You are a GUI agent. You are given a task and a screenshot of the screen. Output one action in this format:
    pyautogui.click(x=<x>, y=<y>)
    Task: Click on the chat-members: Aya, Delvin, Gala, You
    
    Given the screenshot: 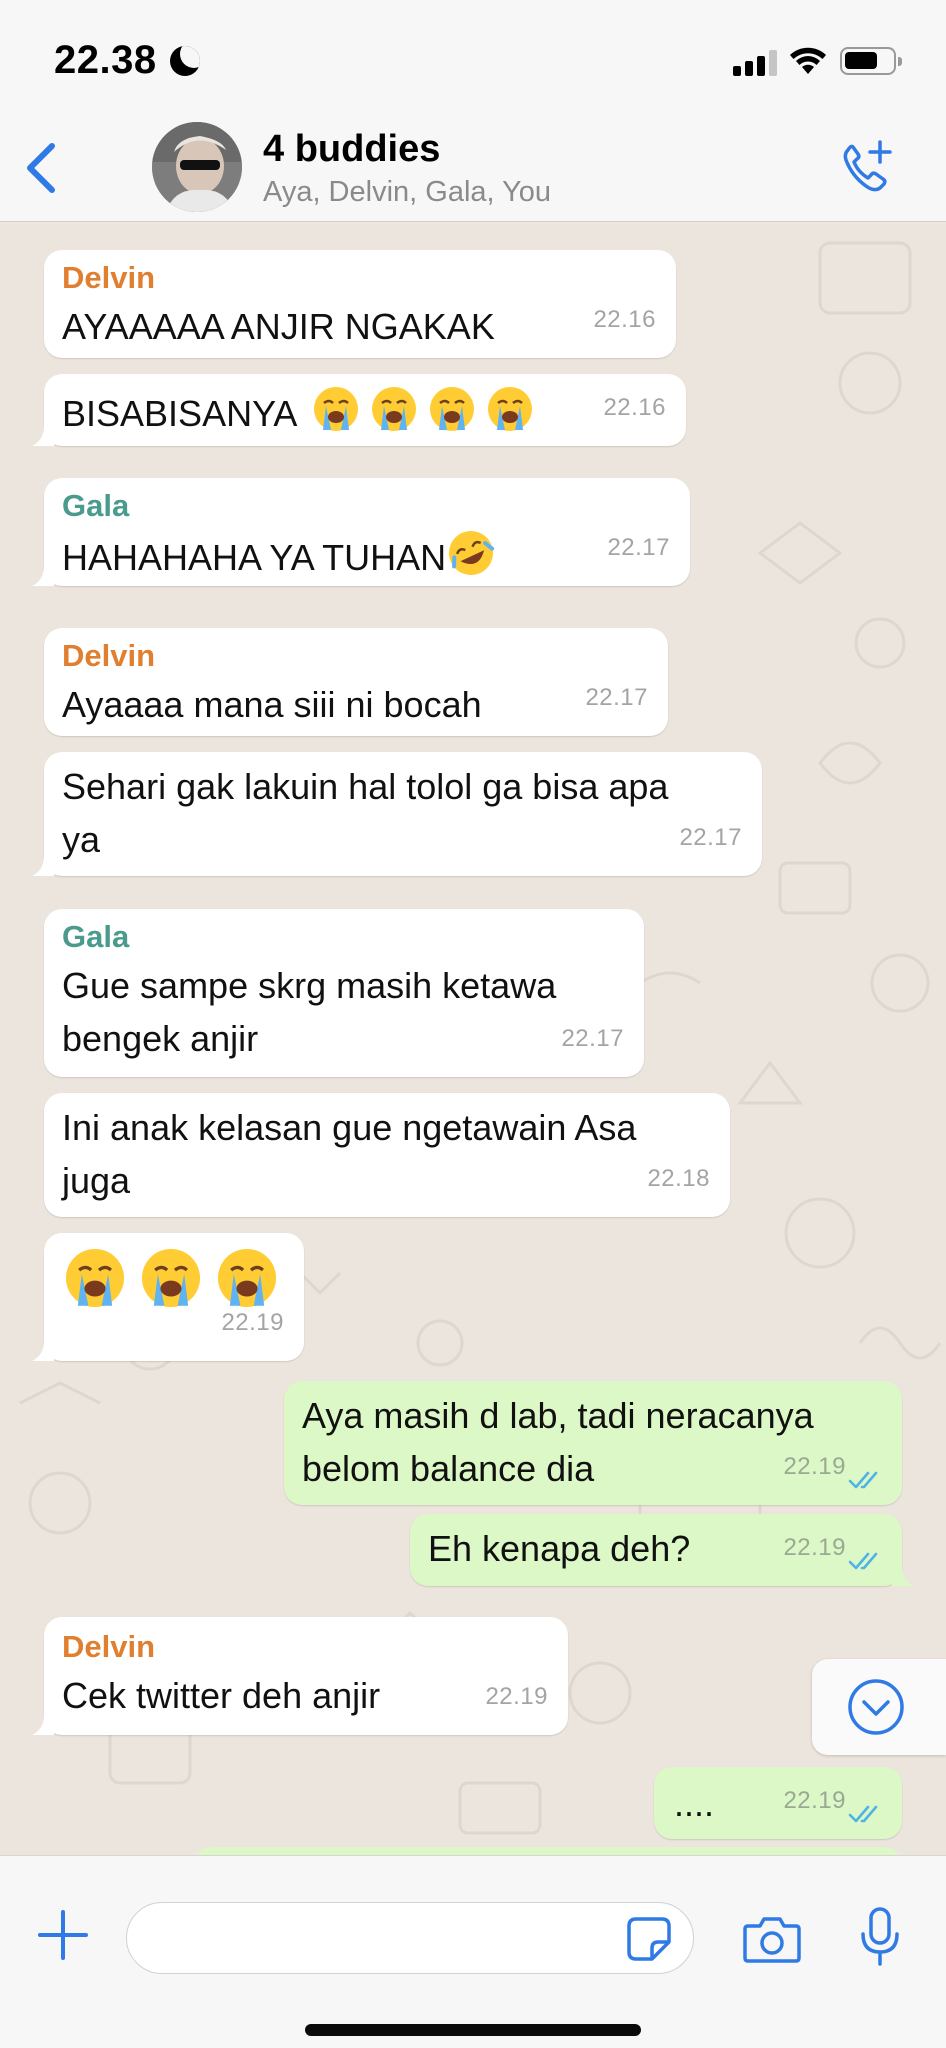 What is the action you would take?
    pyautogui.click(x=407, y=192)
    